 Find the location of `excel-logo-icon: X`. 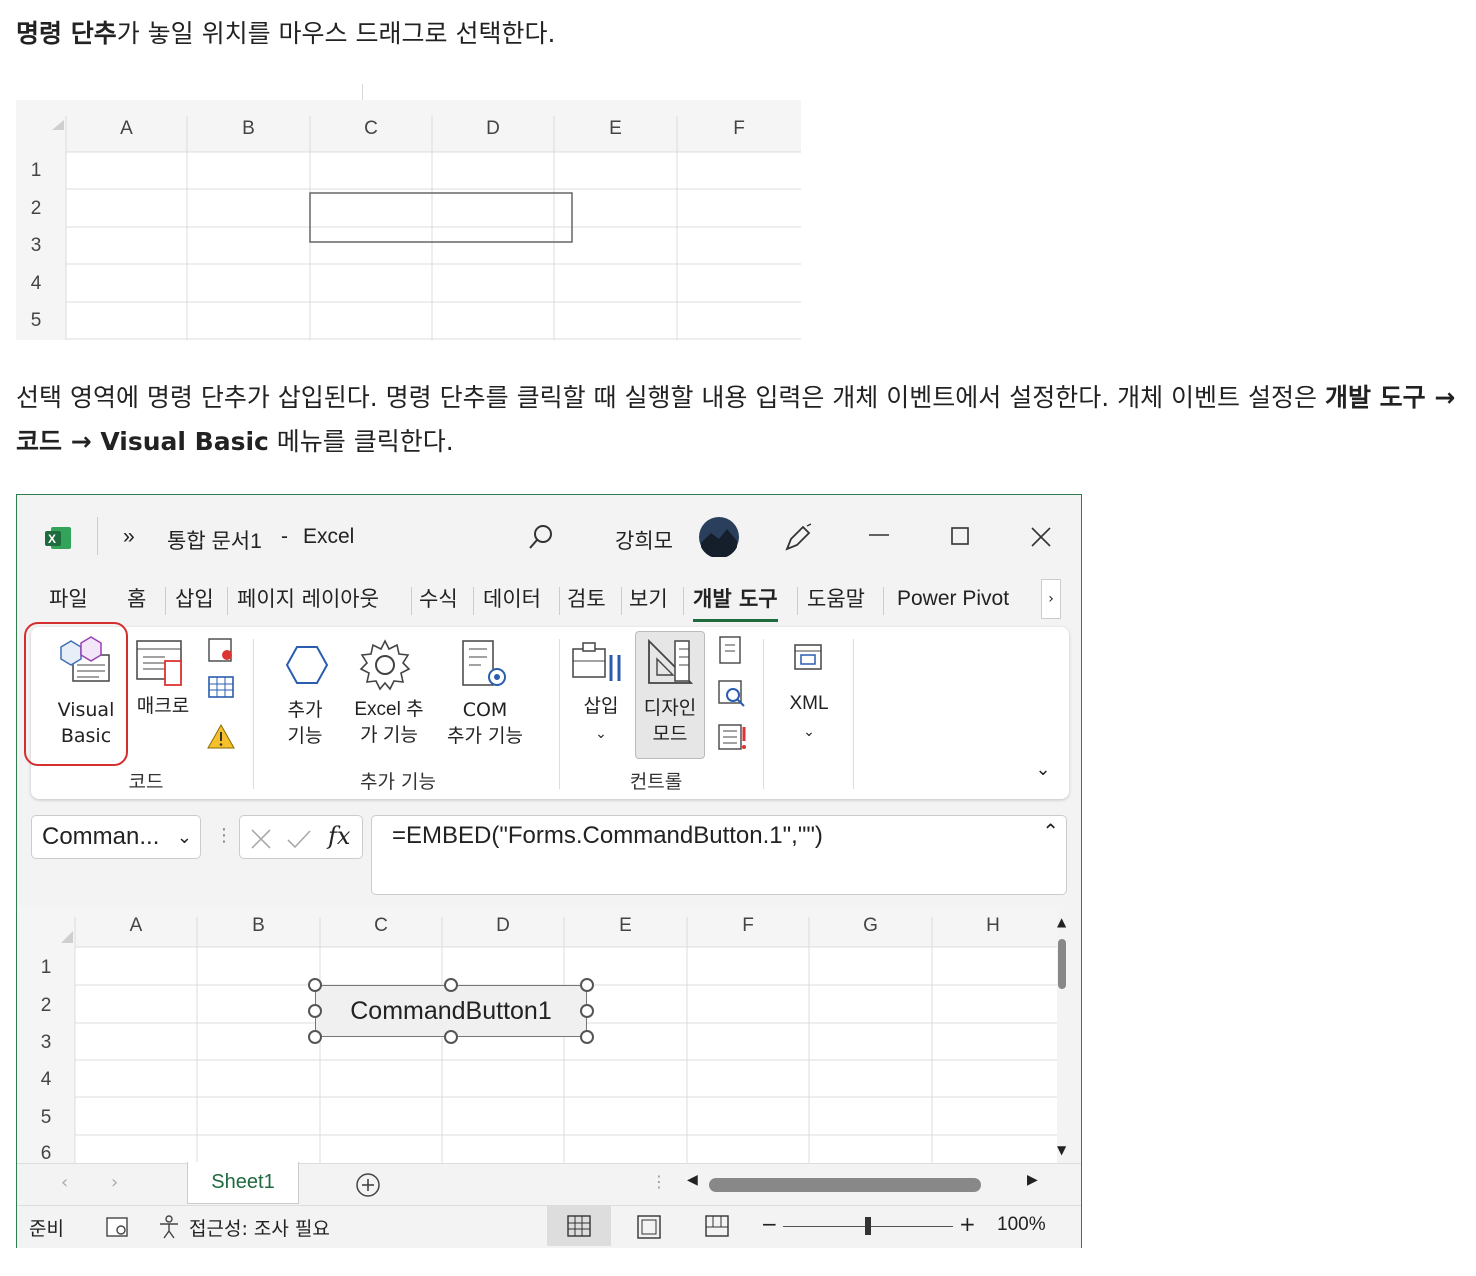

excel-logo-icon: X is located at coordinates (58, 538).